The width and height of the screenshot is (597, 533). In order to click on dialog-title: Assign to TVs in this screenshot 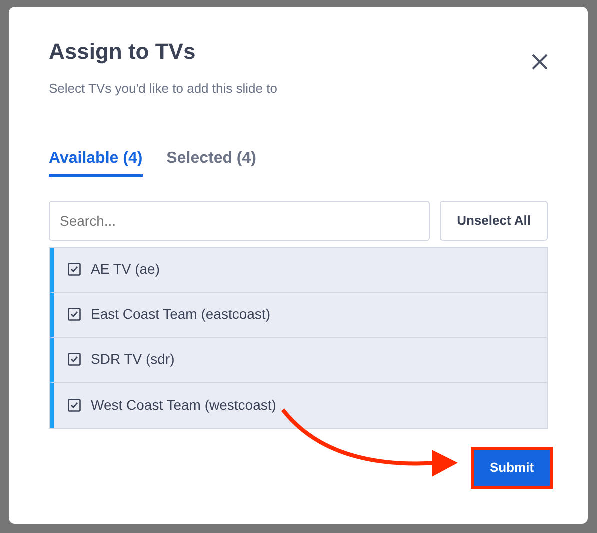, I will do `click(122, 52)`.